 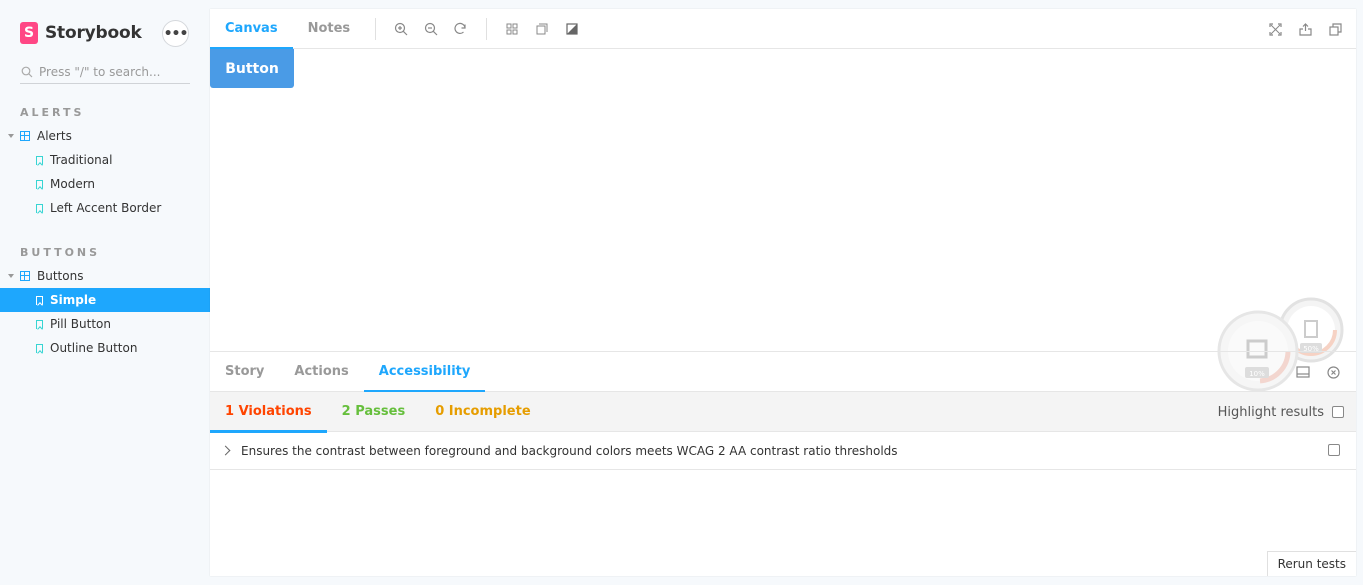 I want to click on grid-icon, so click(x=512, y=29).